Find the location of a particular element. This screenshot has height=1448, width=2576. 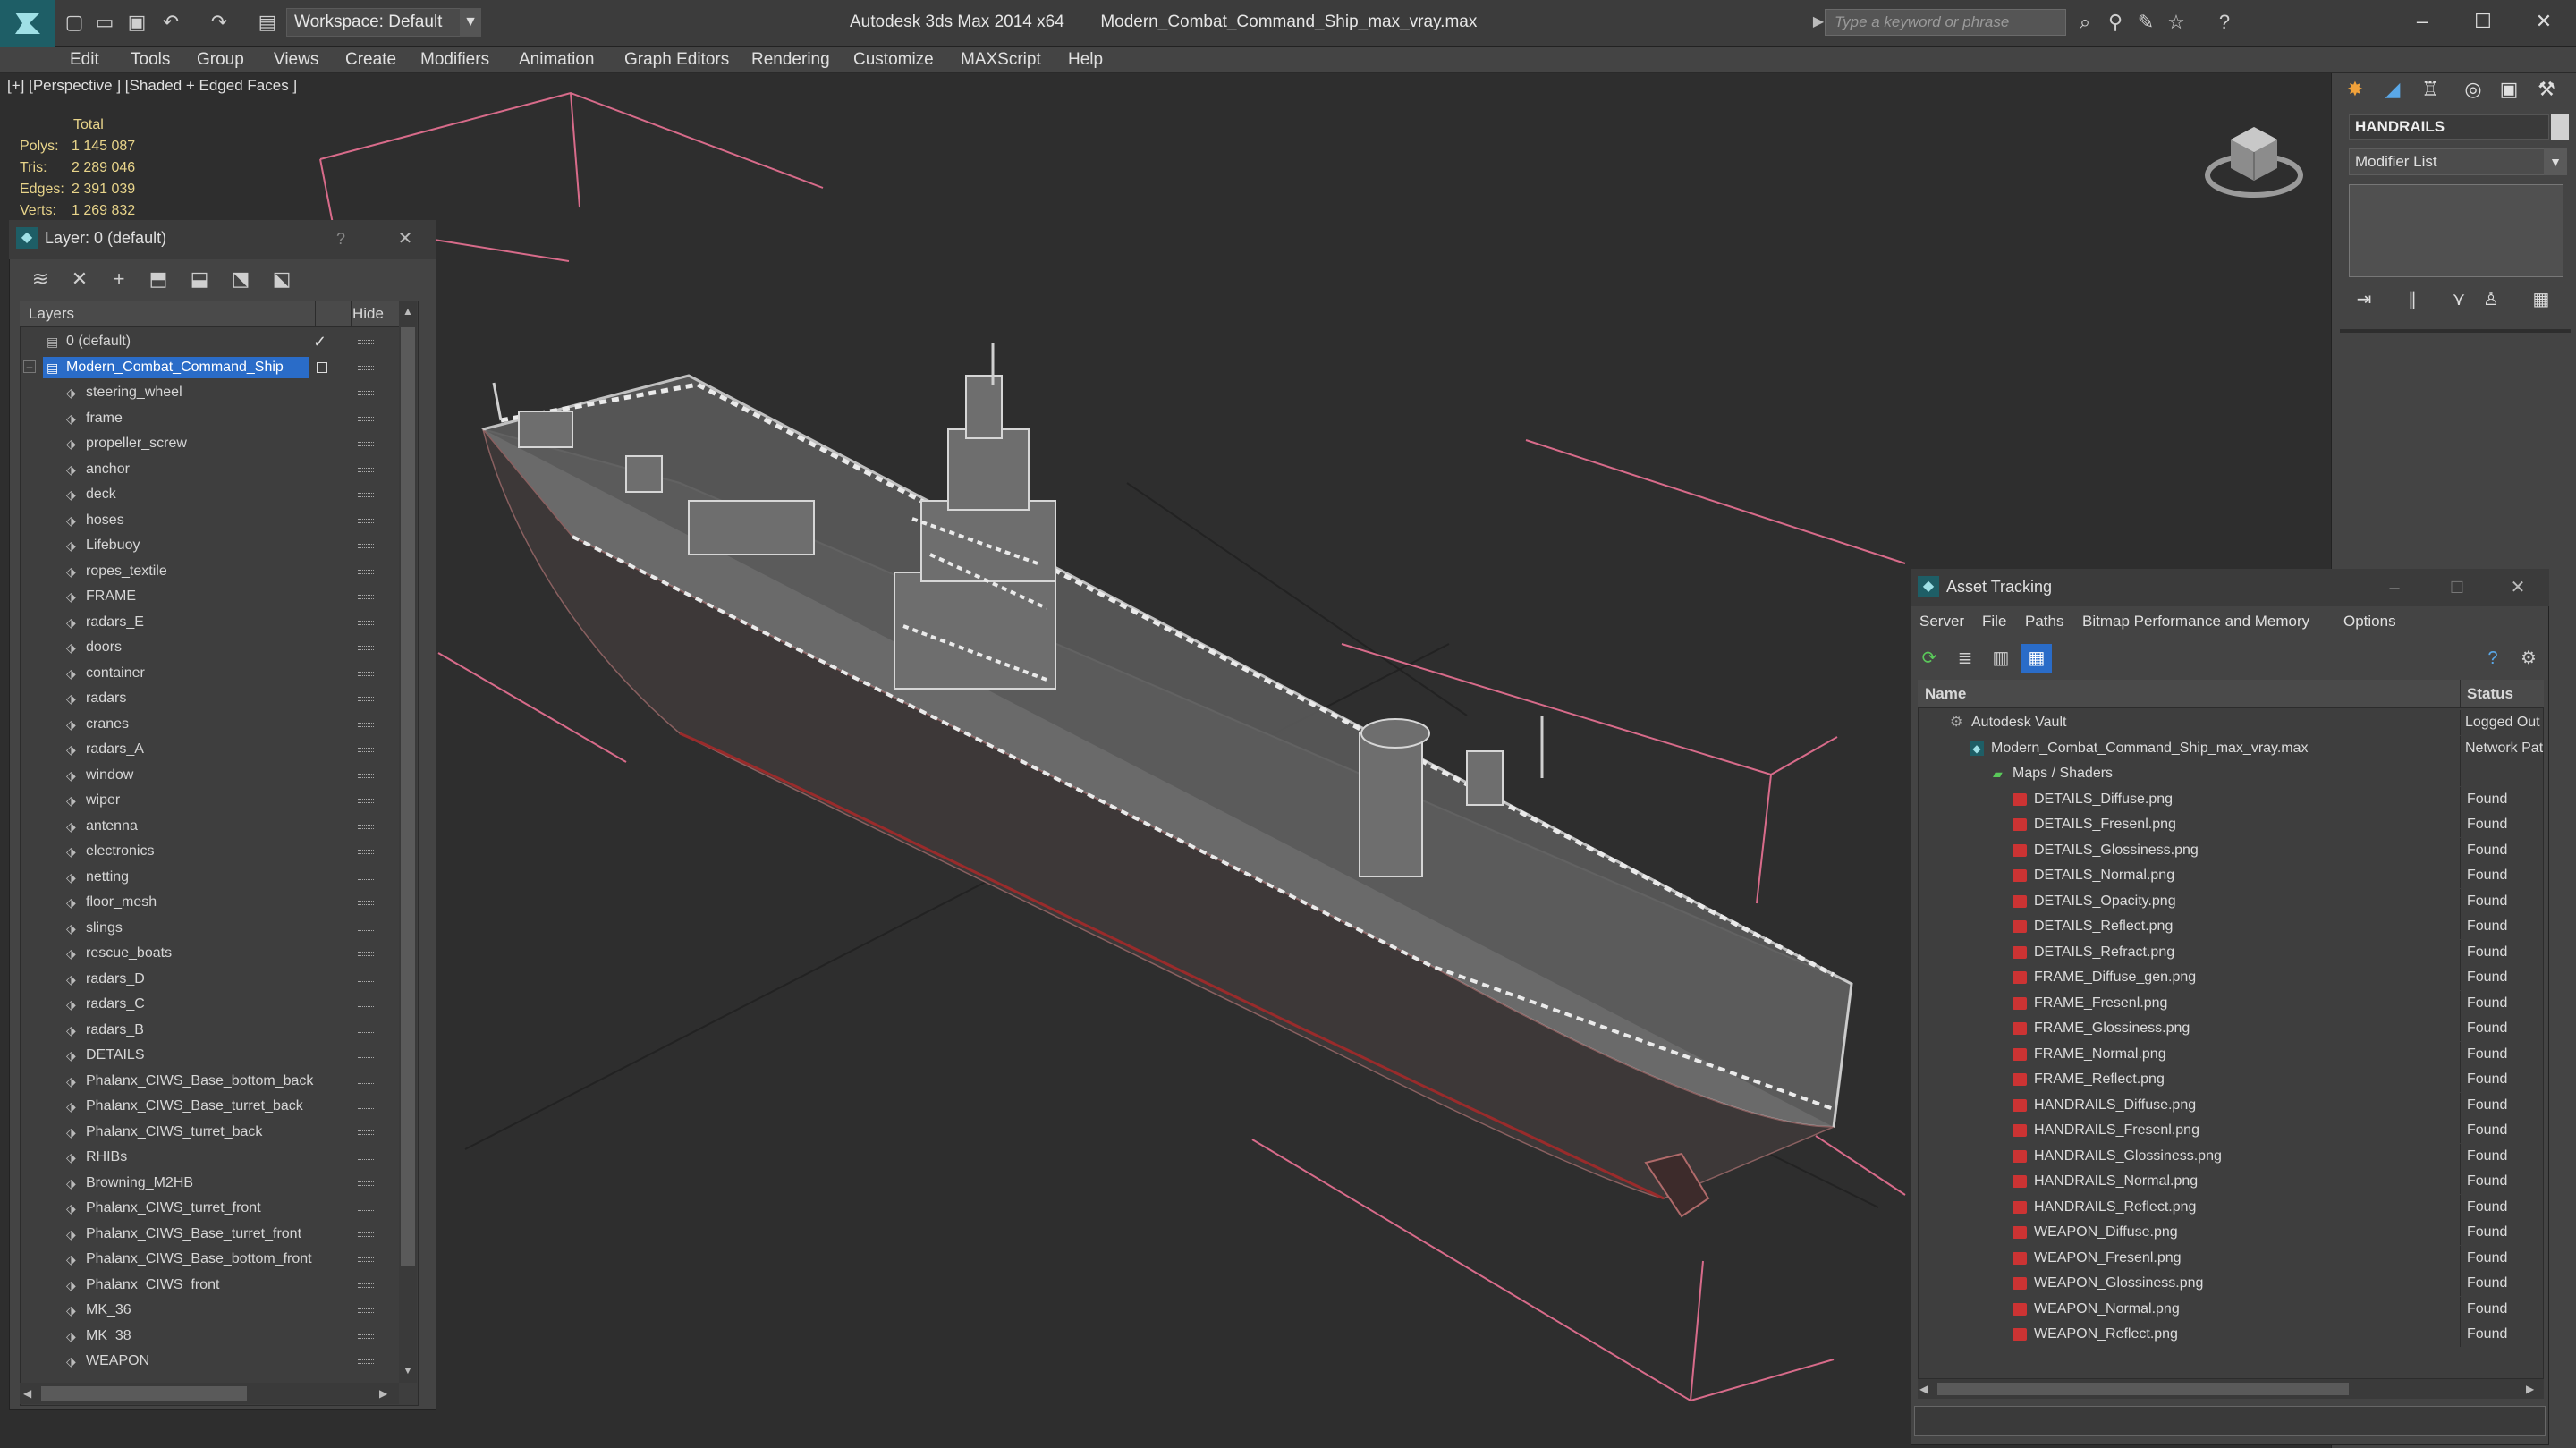

maximize-button: ☐ is located at coordinates (2457, 587).